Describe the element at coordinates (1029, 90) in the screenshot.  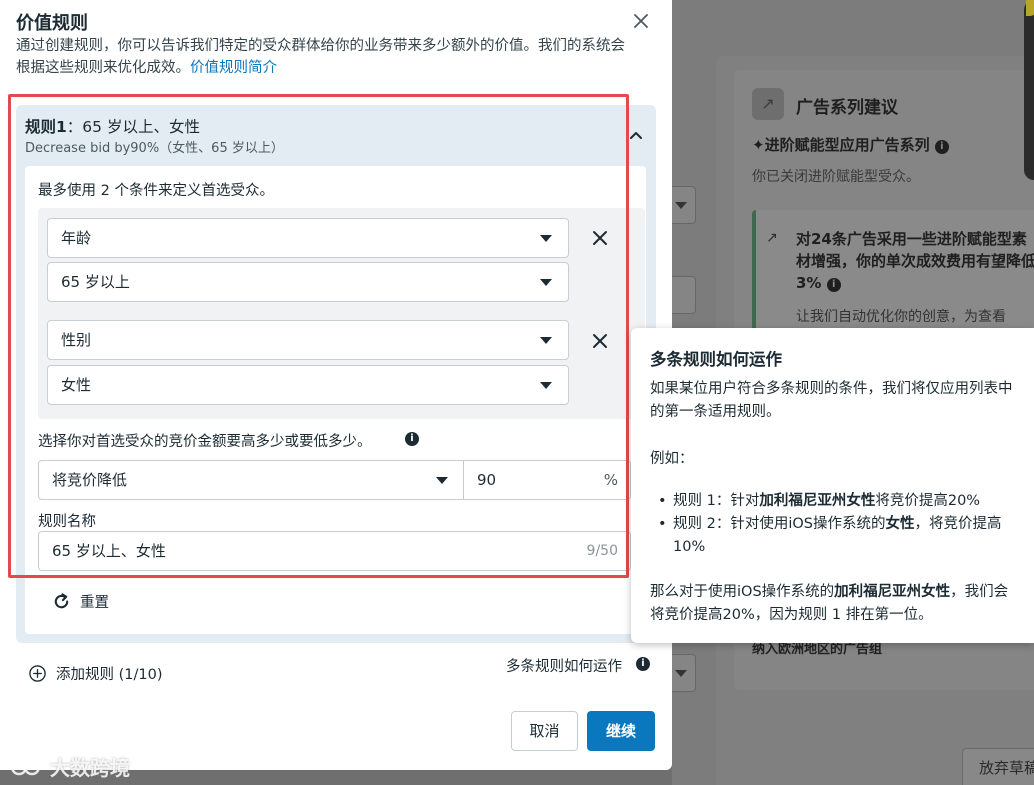
I see `background-edge-element` at that location.